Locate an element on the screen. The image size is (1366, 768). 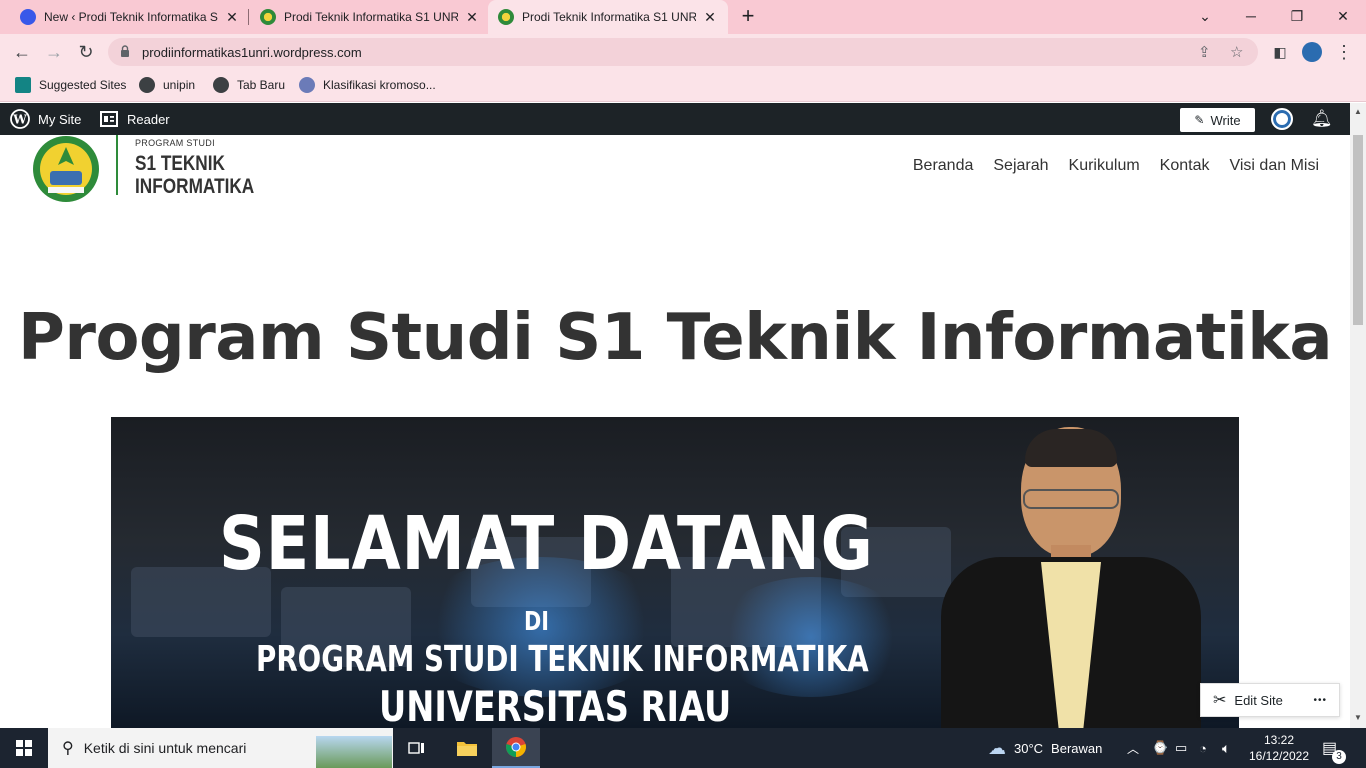
site-icon is located at coordinates (307, 85).